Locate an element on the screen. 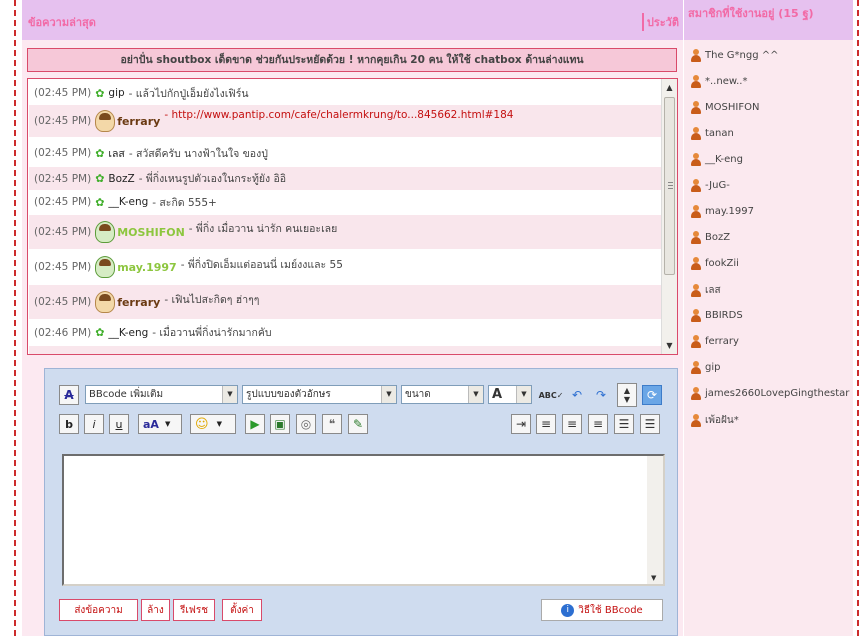  bbcode-select: BBcode เพิ่มเติม ▼ is located at coordinates (161, 394).